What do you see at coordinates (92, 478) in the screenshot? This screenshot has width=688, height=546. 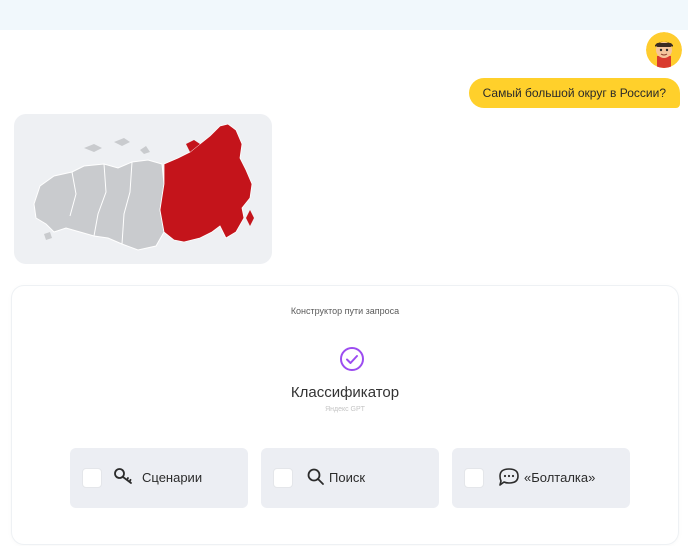 I see `scenarios-checkbox` at bounding box center [92, 478].